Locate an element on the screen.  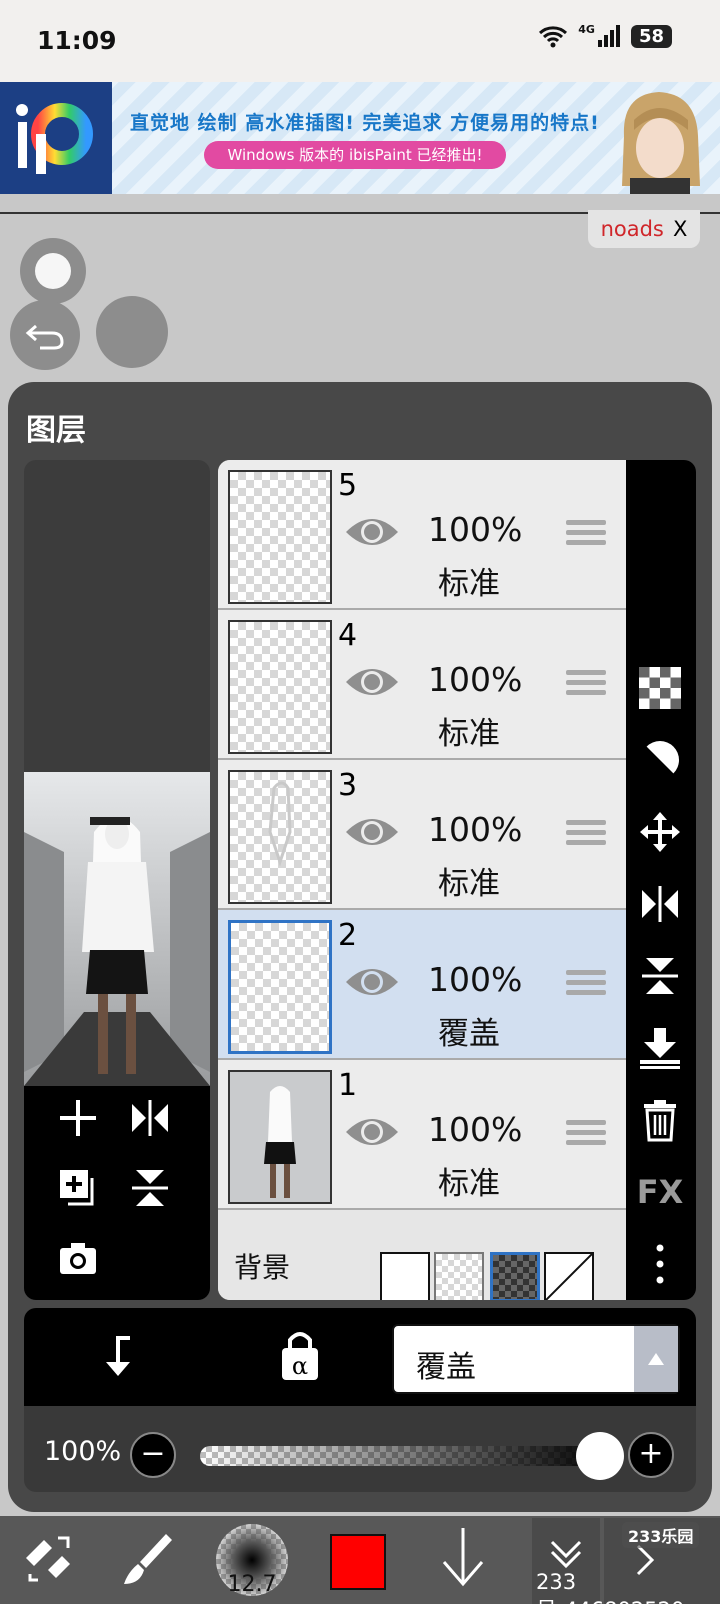
ad-subline: Windows 版本的 ibisPaint 已经推出! is located at coordinates (355, 155).